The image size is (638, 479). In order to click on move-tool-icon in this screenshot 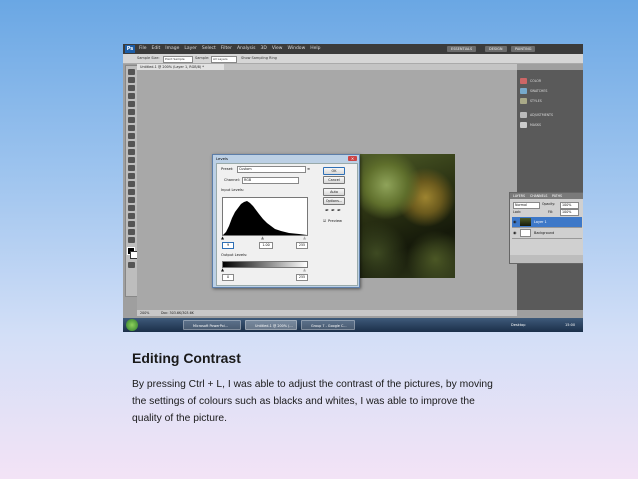, I will do `click(131, 72)`.